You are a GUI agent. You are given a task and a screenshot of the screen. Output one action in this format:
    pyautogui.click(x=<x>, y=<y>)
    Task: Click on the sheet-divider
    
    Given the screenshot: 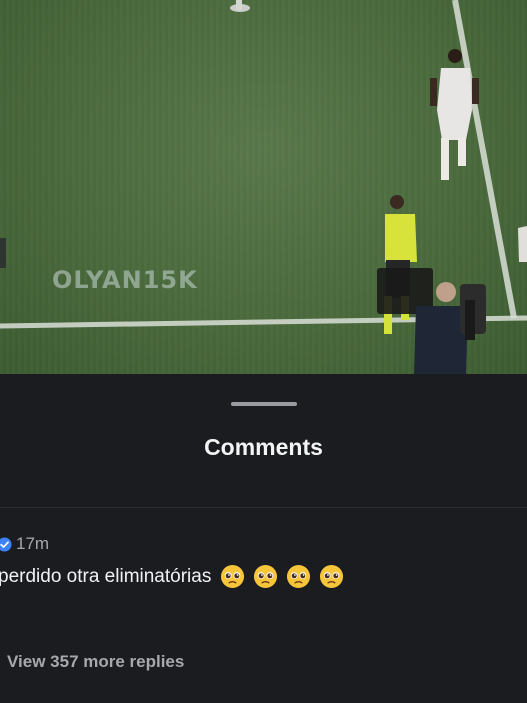 What is the action you would take?
    pyautogui.click(x=263, y=507)
    